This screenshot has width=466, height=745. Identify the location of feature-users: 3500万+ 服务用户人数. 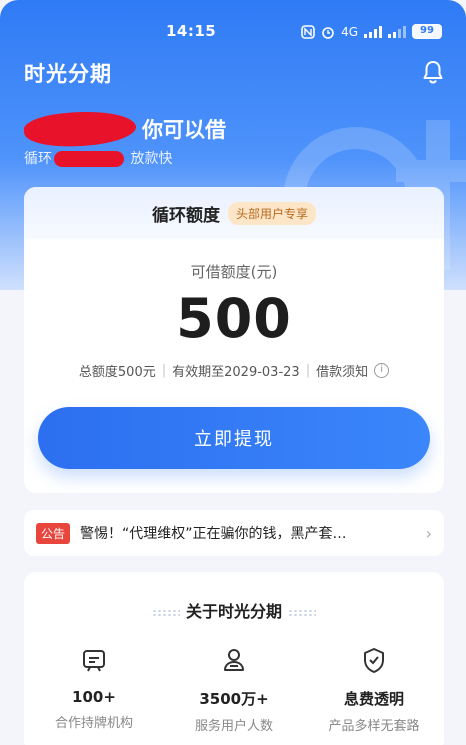
(234, 690).